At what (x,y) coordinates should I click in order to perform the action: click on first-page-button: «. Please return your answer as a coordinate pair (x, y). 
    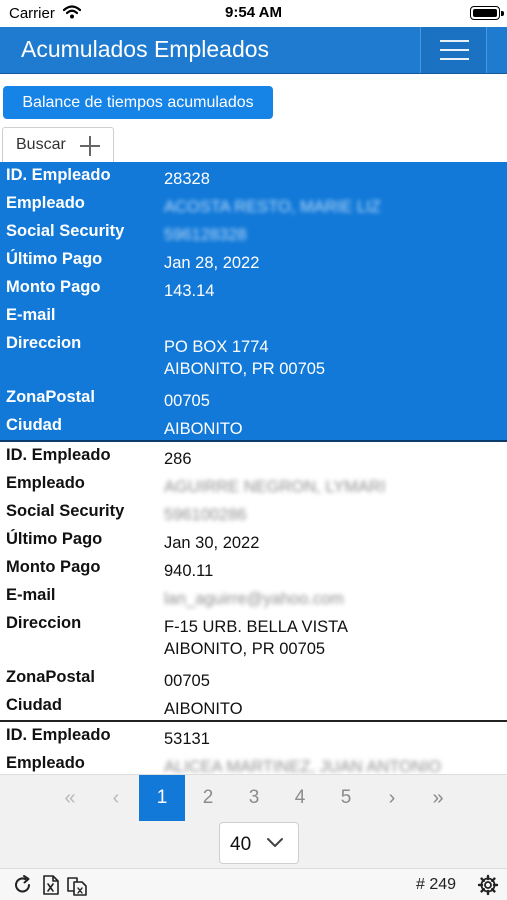
    Looking at the image, I should click on (70, 798).